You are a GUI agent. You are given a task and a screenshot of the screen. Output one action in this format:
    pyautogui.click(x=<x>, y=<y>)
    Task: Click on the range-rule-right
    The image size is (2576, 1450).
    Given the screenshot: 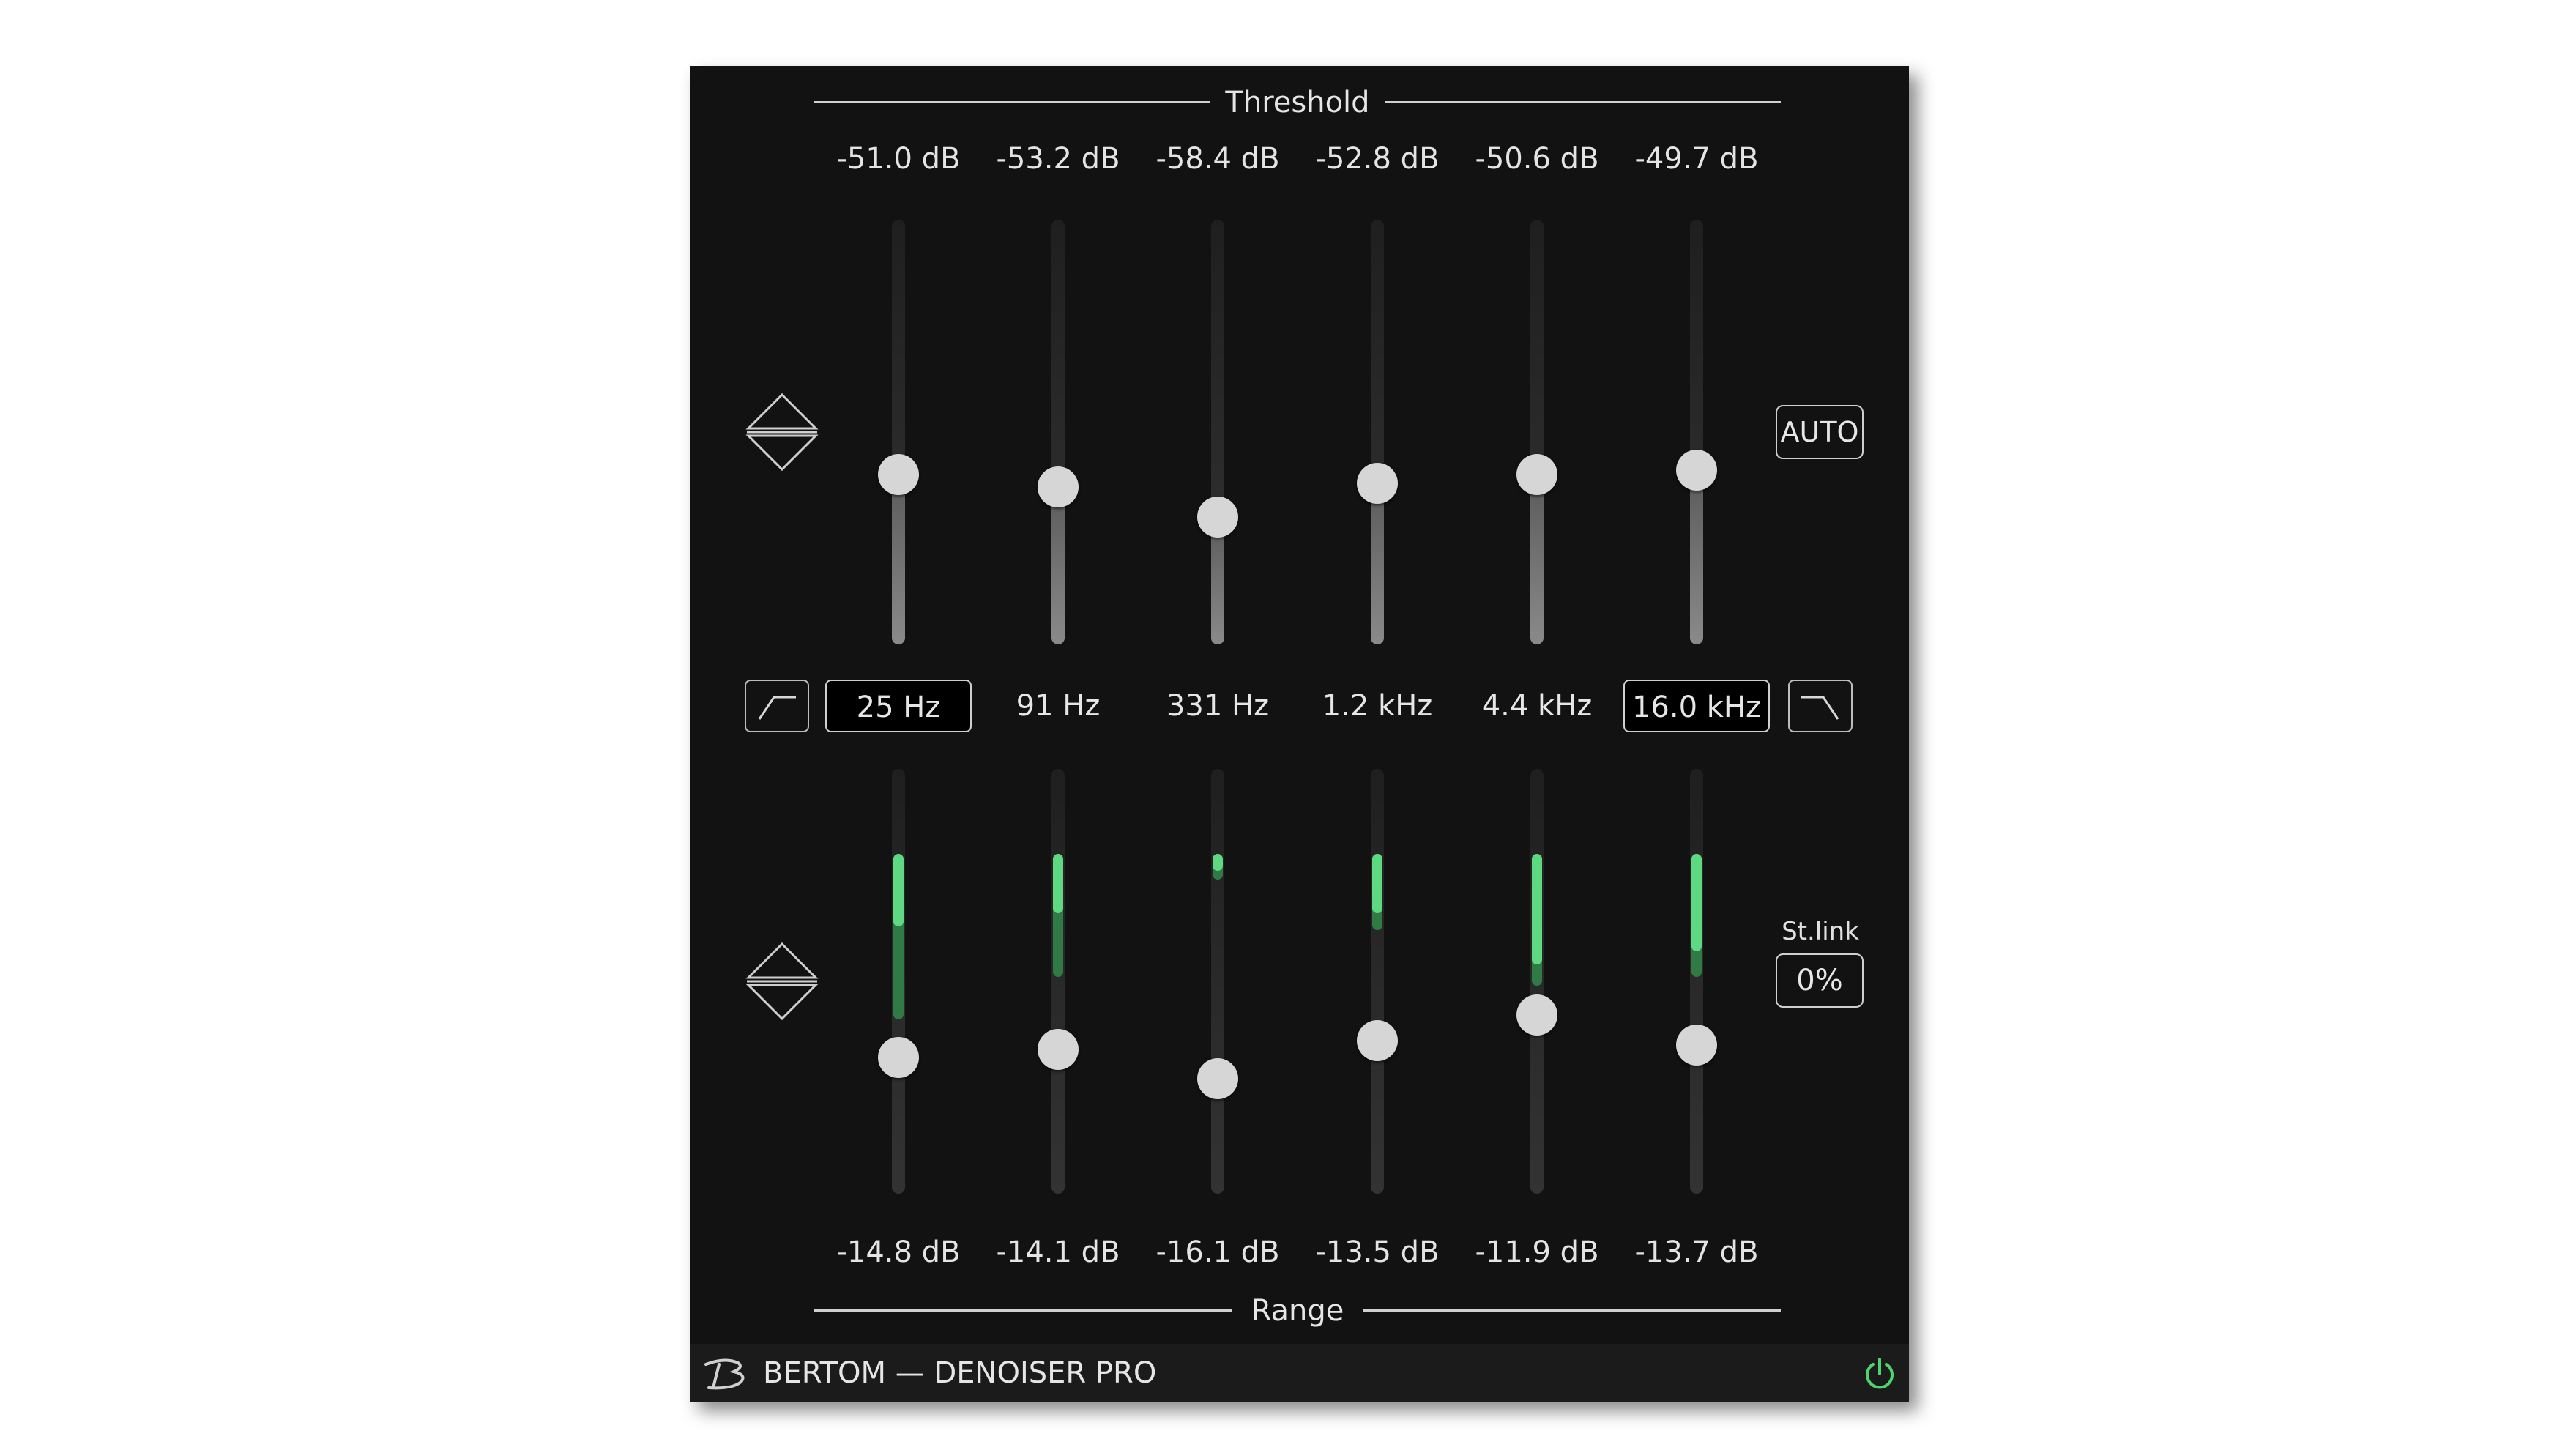 What is the action you would take?
    pyautogui.click(x=1572, y=1311)
    